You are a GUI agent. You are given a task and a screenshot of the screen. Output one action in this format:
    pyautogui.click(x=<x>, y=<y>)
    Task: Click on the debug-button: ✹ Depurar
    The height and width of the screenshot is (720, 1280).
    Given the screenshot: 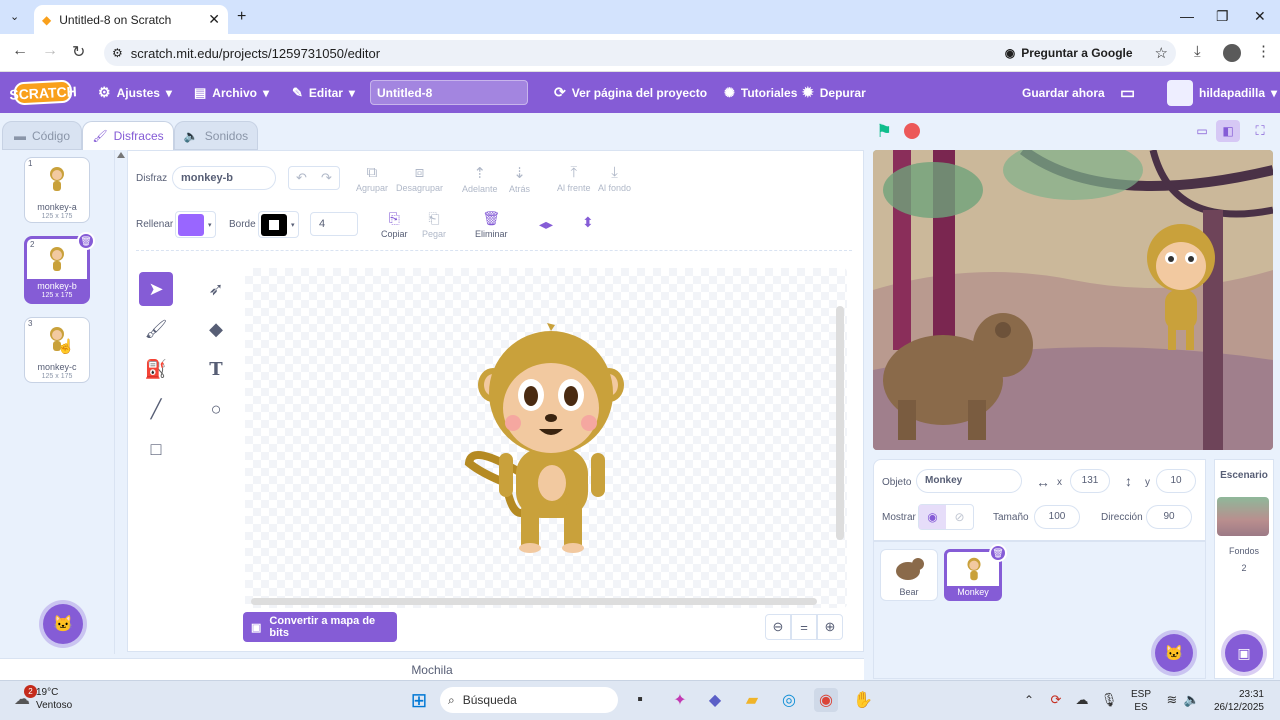 What is the action you would take?
    pyautogui.click(x=834, y=92)
    